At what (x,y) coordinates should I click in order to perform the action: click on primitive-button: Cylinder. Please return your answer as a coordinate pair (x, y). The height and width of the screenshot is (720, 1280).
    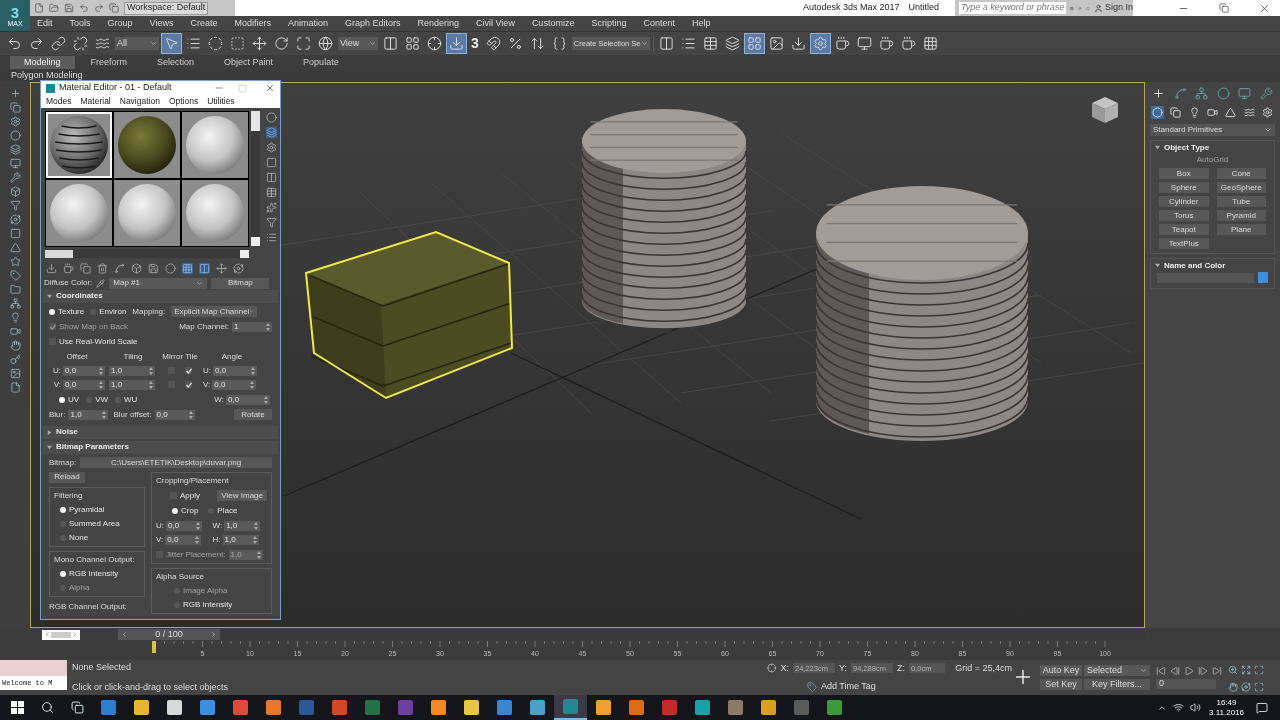
    Looking at the image, I should click on (1184, 201).